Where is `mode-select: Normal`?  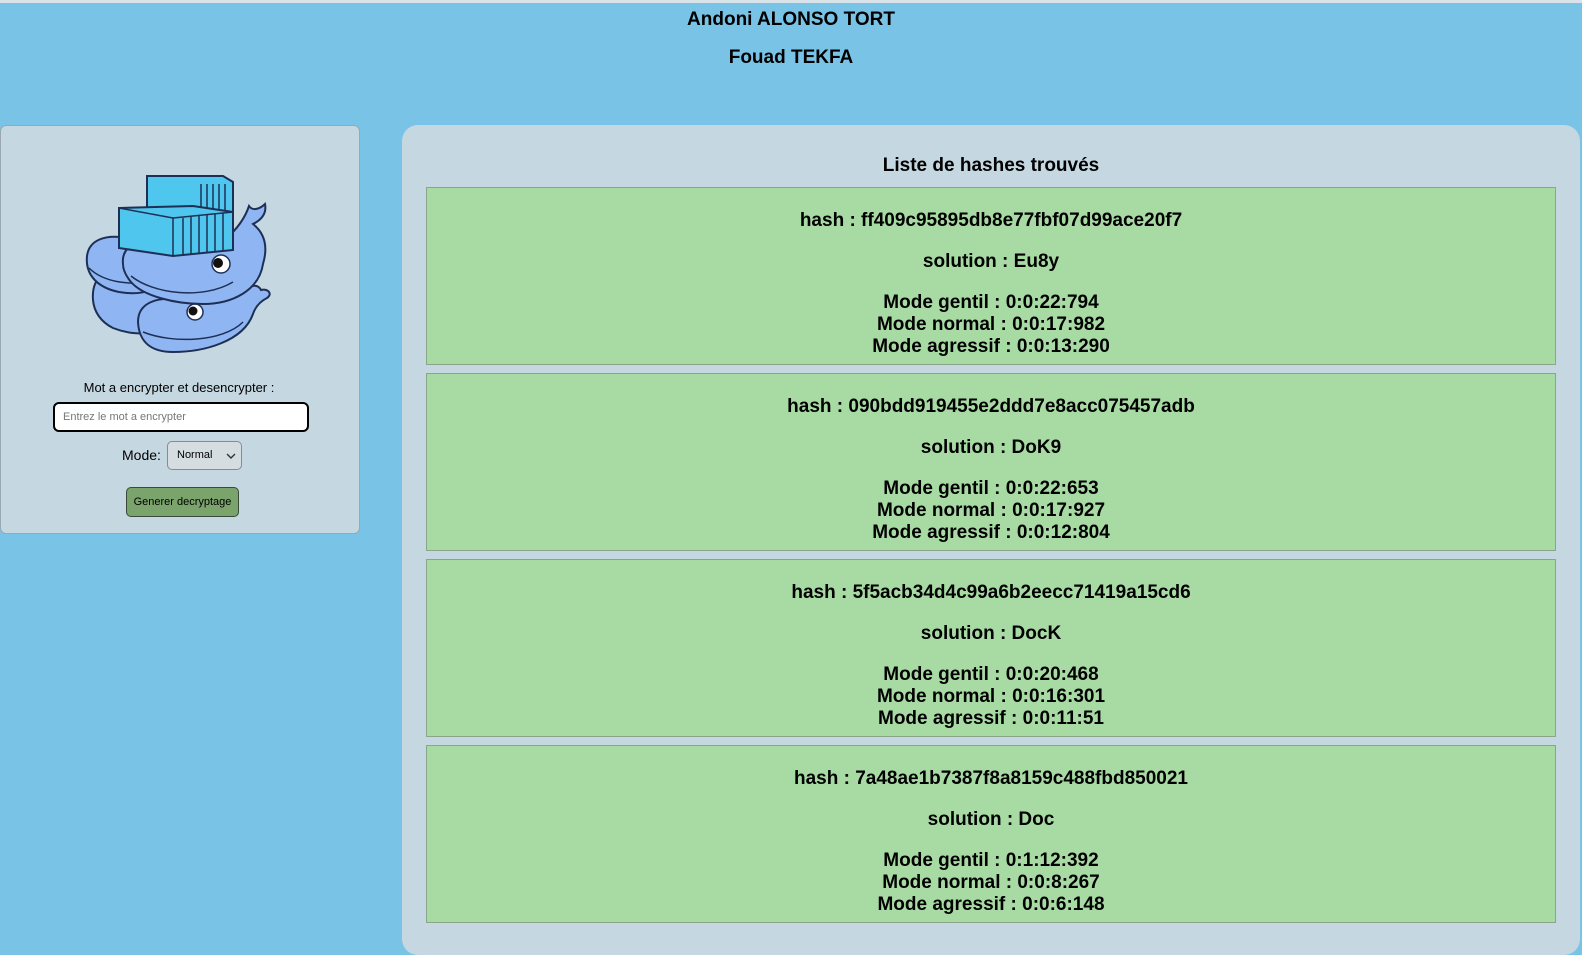 mode-select: Normal is located at coordinates (204, 455).